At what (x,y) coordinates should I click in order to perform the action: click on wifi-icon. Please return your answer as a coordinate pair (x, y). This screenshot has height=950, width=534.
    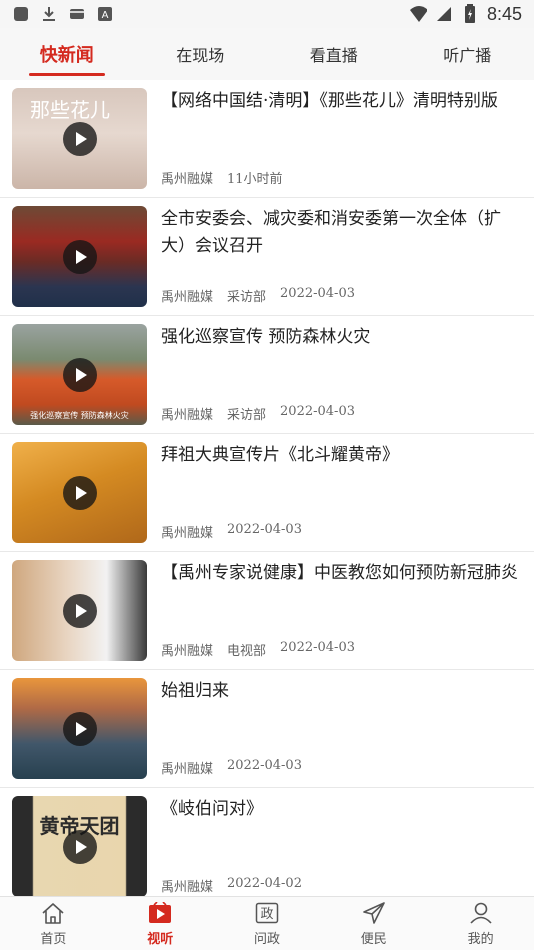
    Looking at the image, I should click on (418, 14).